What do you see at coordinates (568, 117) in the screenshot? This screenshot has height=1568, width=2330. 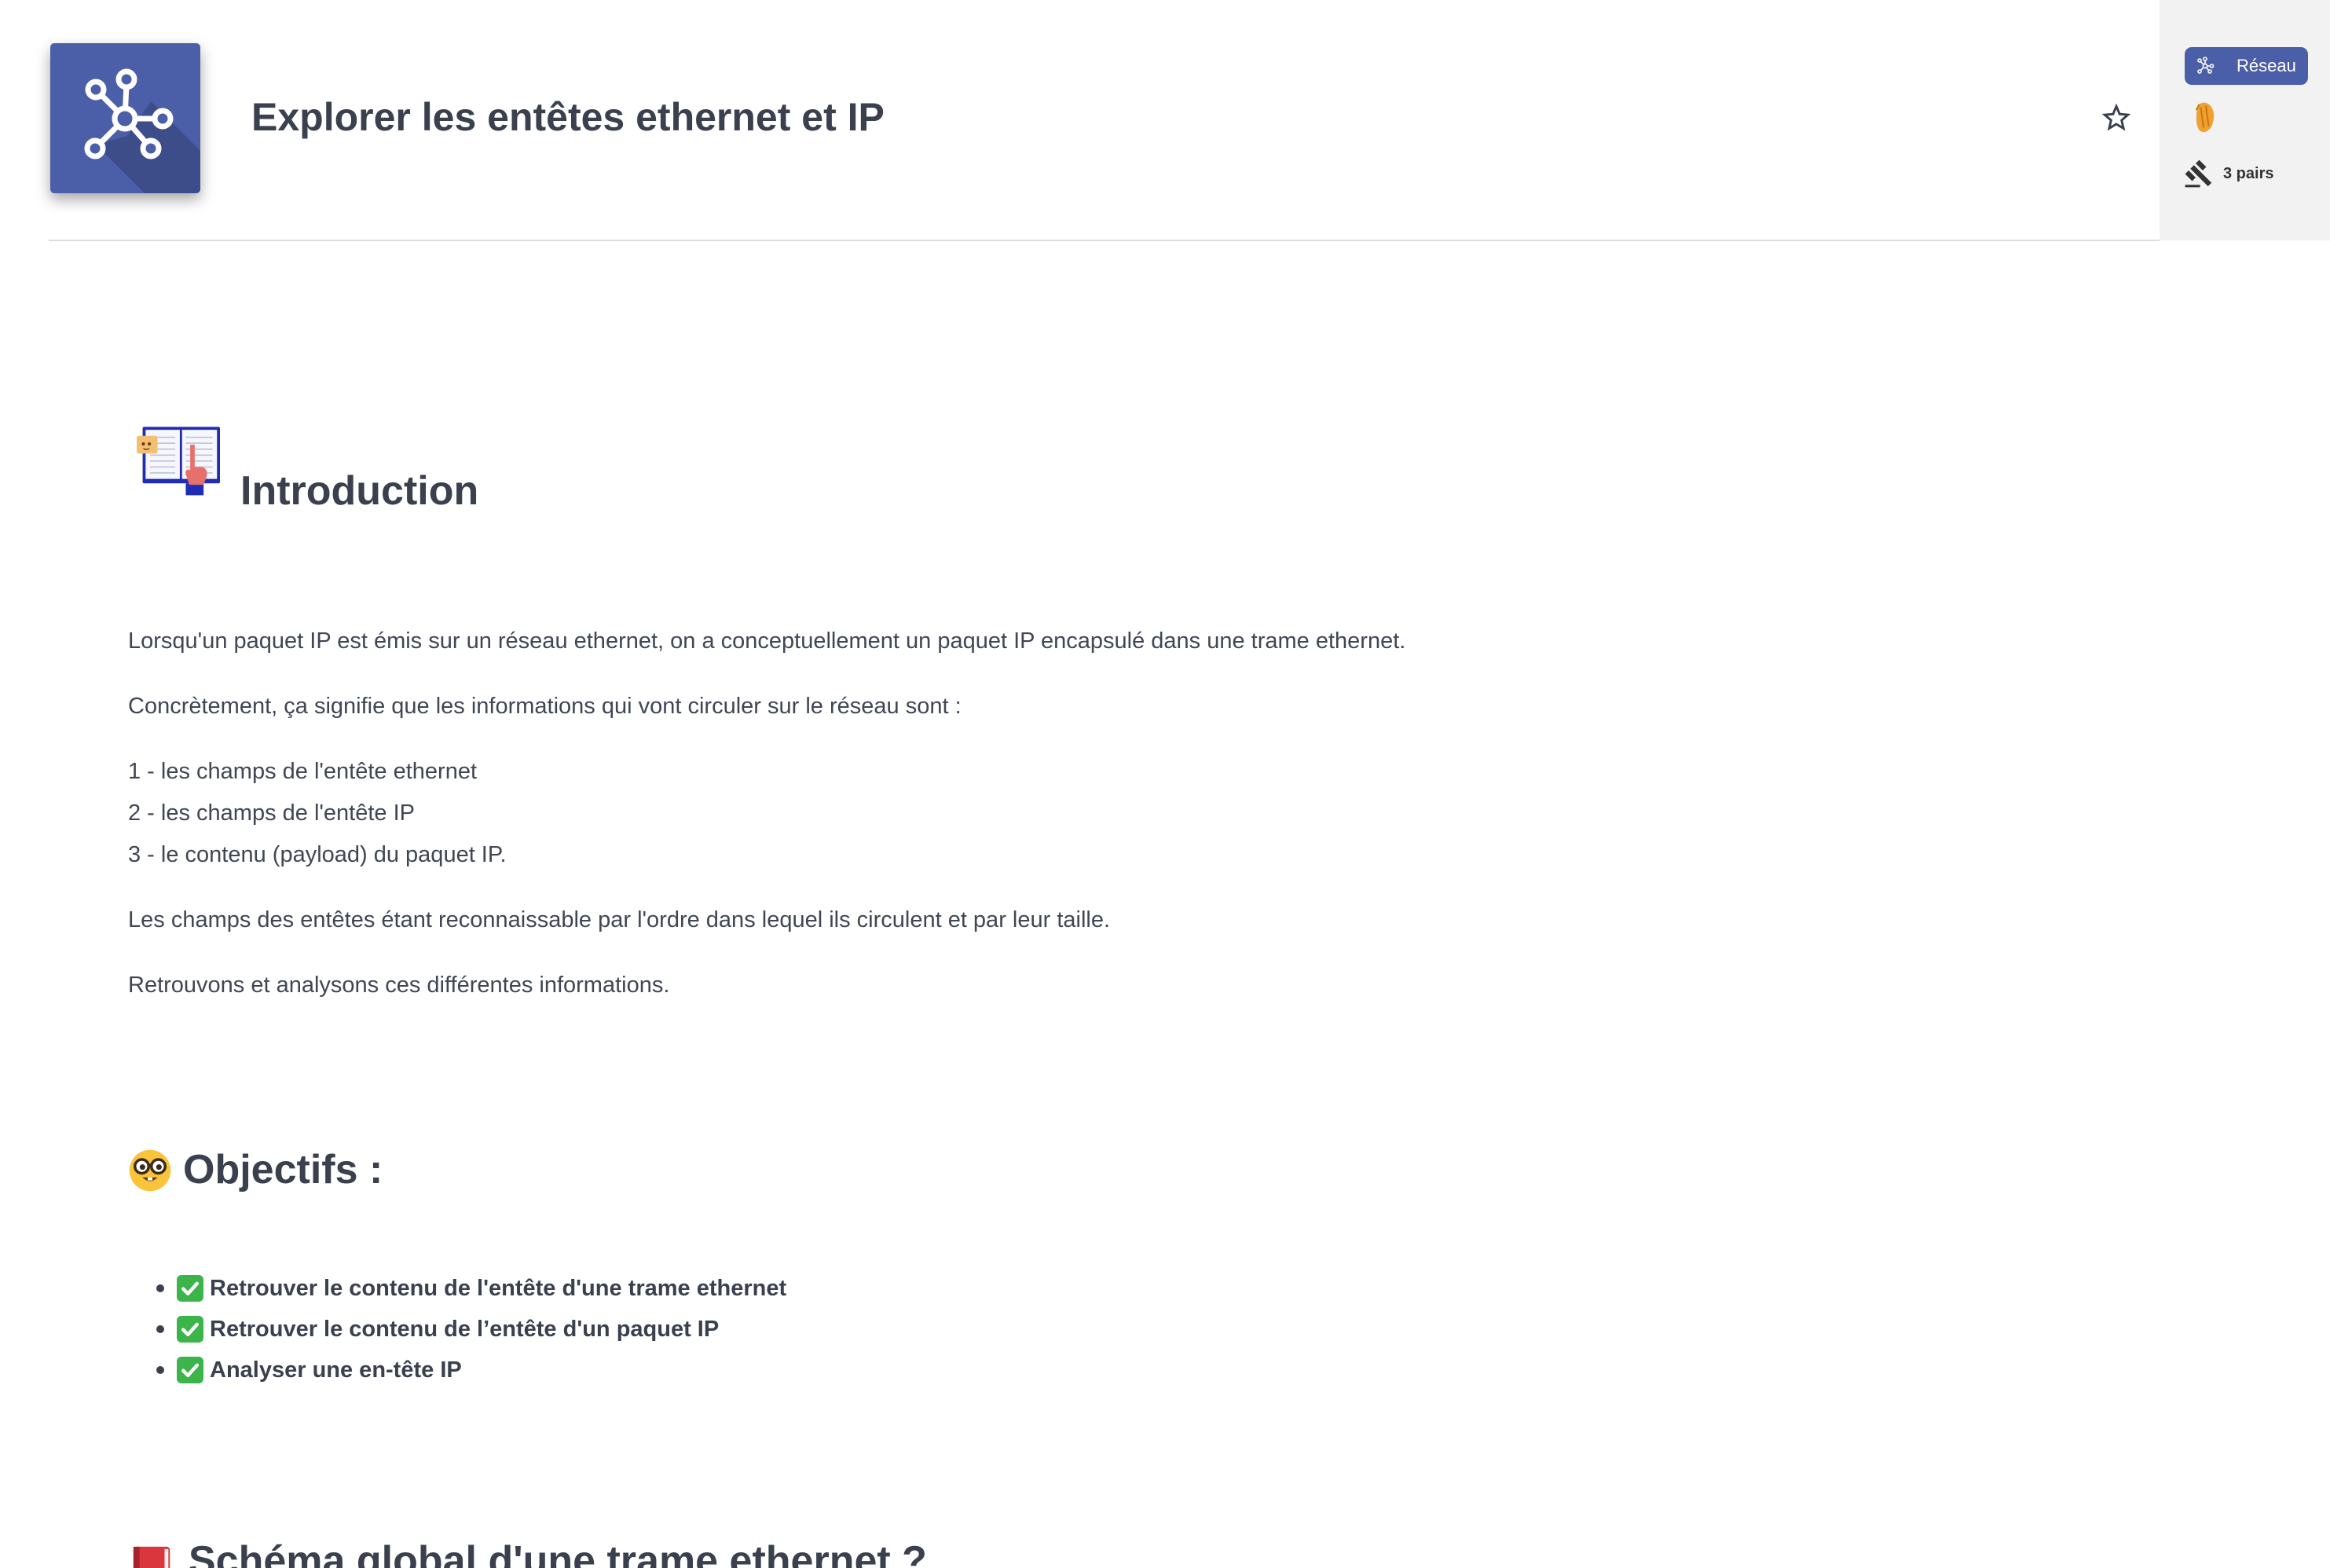 I see `page-title: Explorer les entêtes ethernet et IP` at bounding box center [568, 117].